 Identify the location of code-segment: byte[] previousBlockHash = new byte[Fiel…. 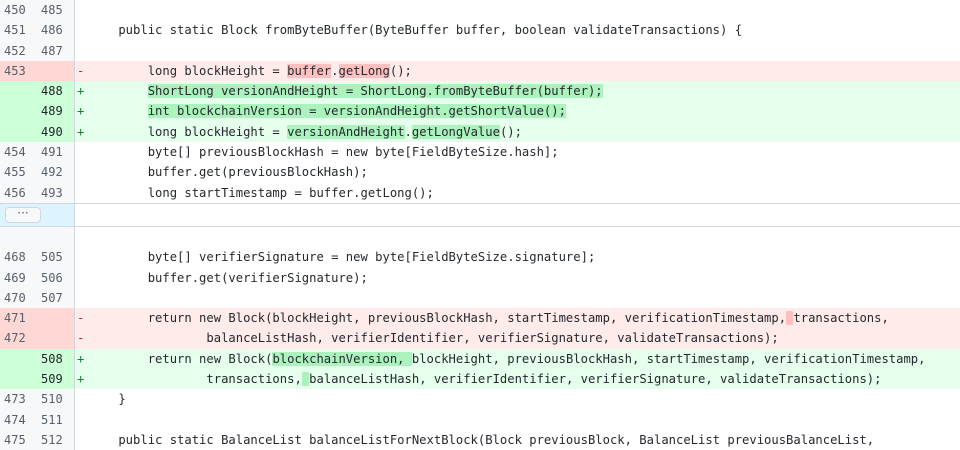
(324, 152).